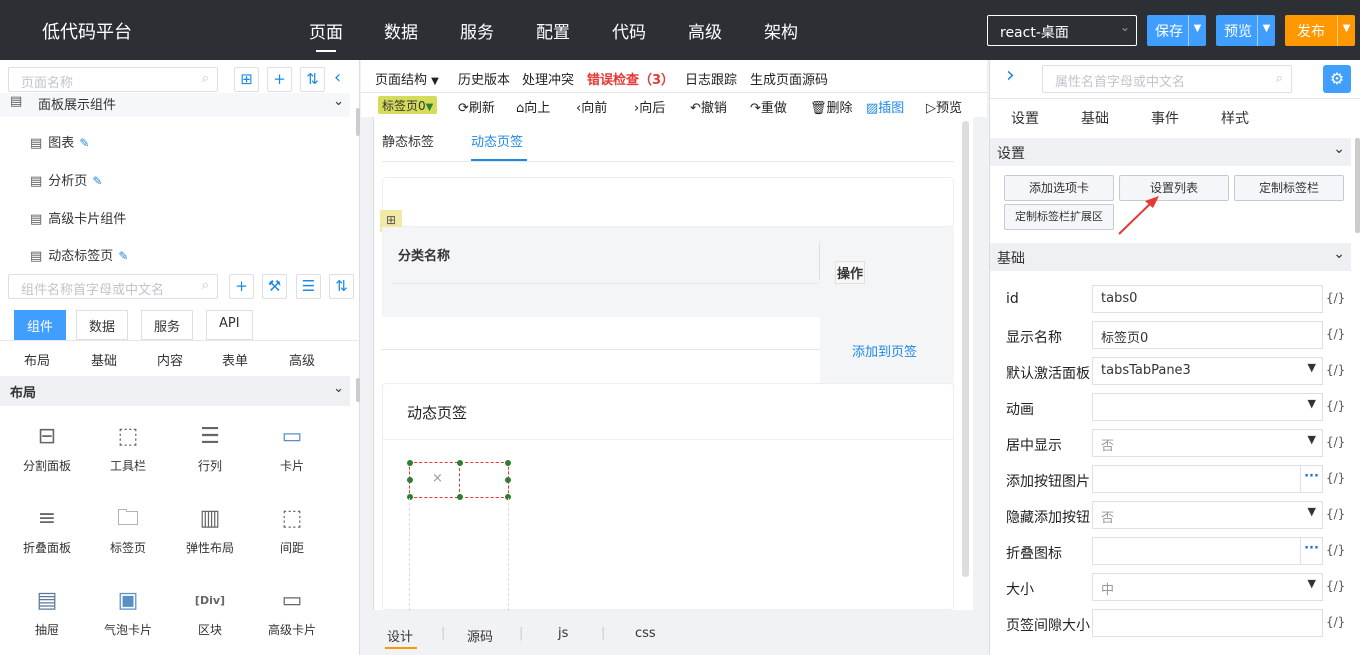 This screenshot has width=1360, height=655. What do you see at coordinates (480, 635) in the screenshot?
I see `tab-source: 源码` at bounding box center [480, 635].